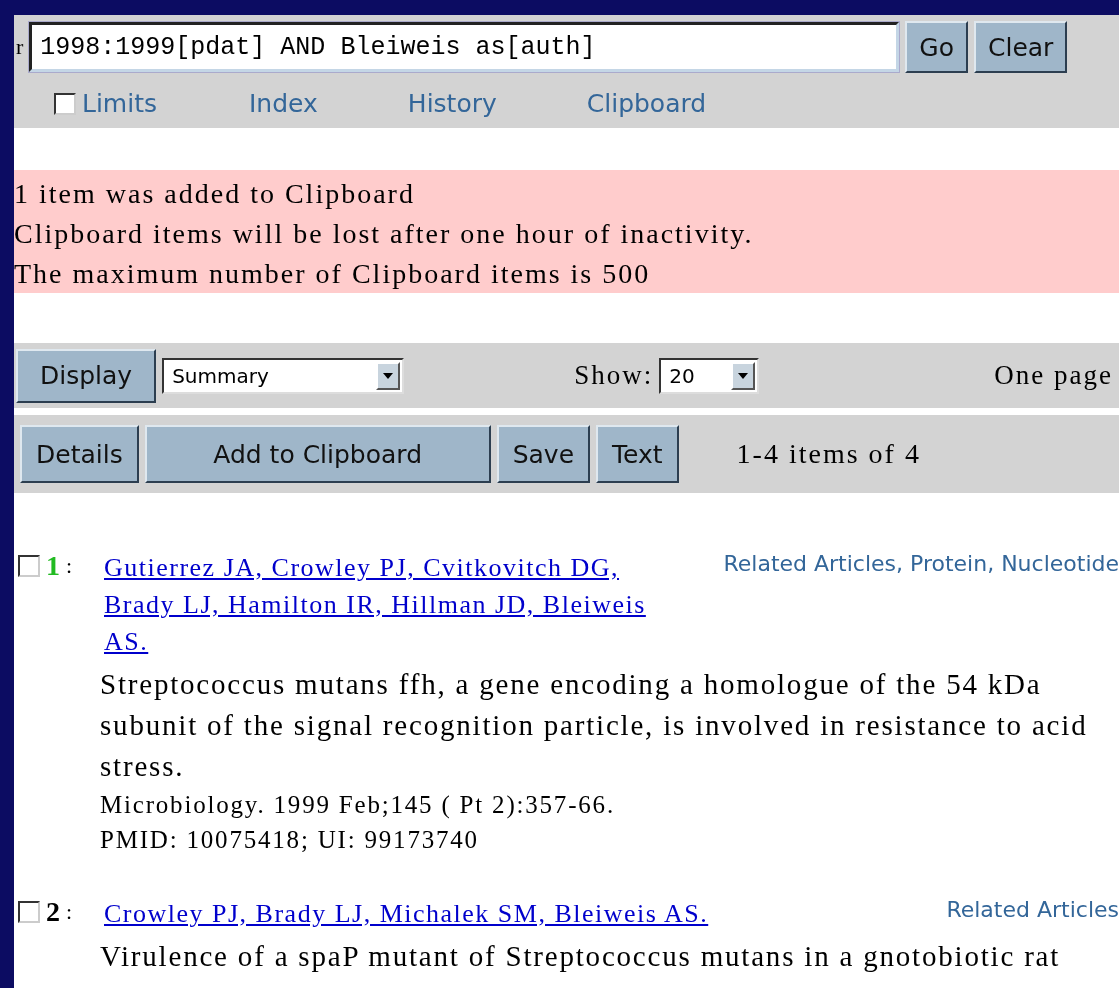 This screenshot has width=1119, height=988. I want to click on result-number: 2, so click(53, 912).